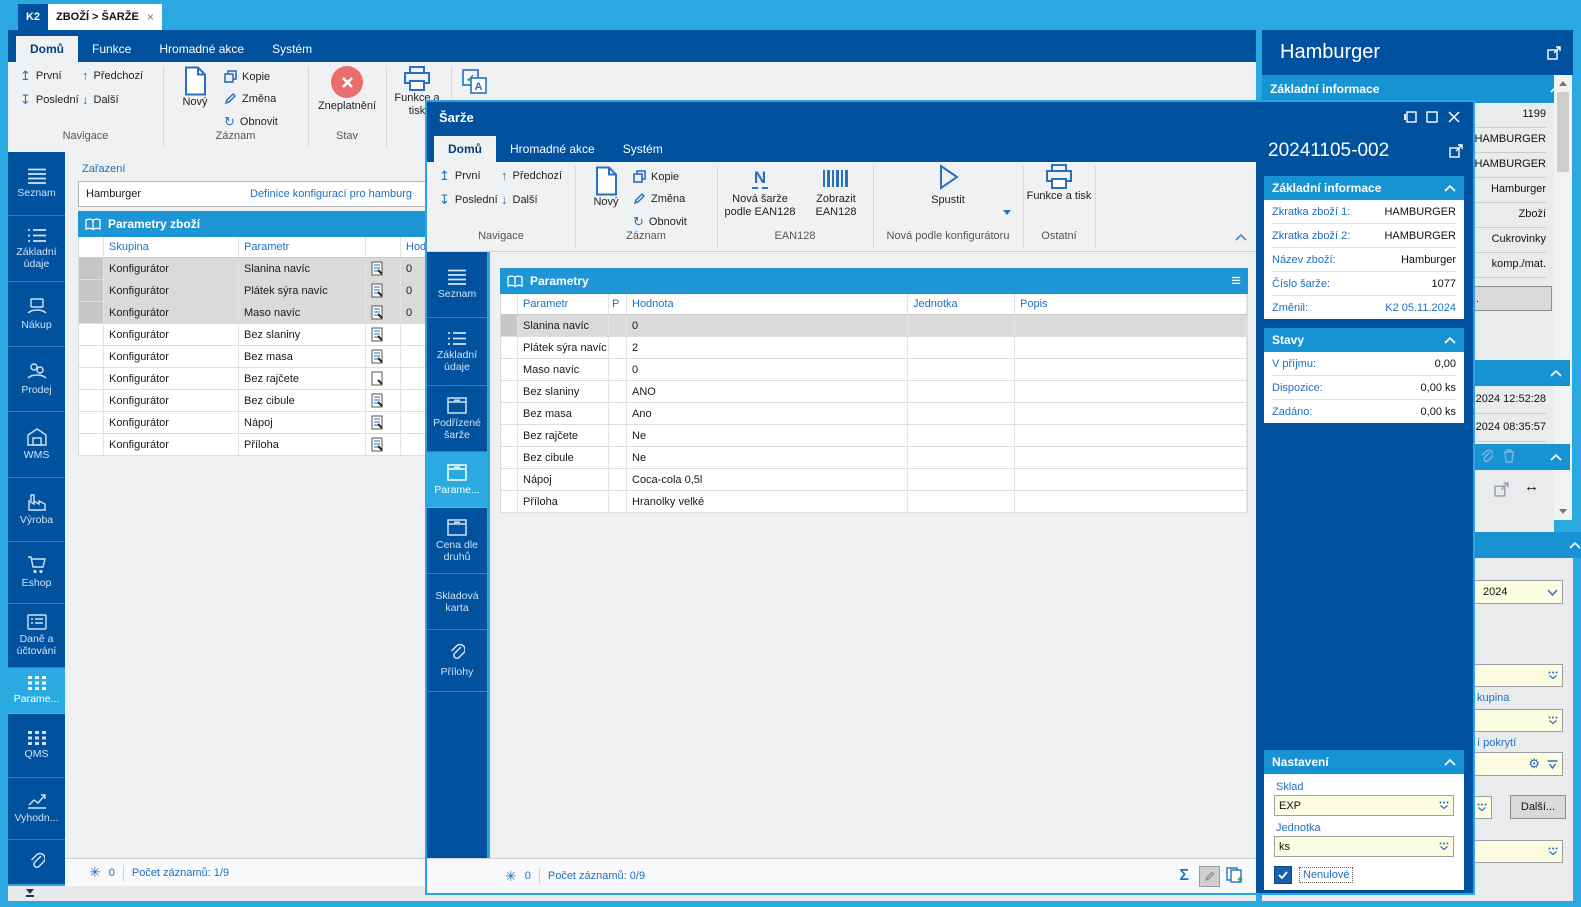 The height and width of the screenshot is (907, 1581). Describe the element at coordinates (874, 326) in the screenshot. I see `table-row: Slanina navíc 0` at that location.